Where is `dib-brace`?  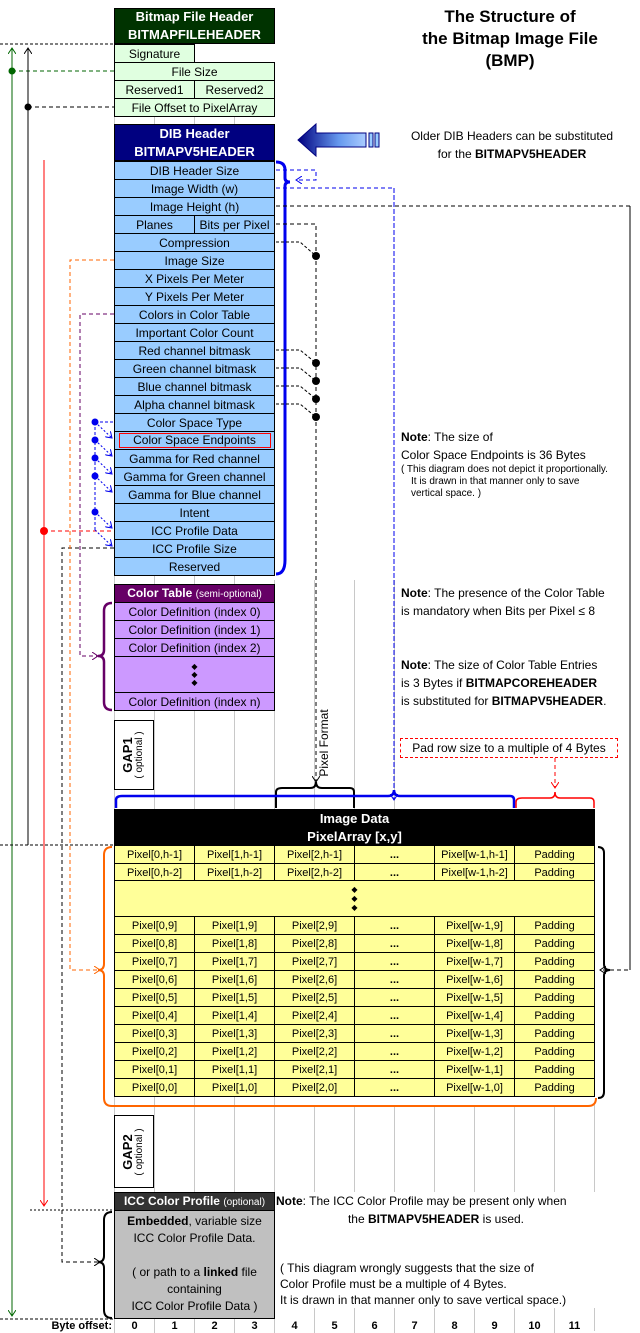 dib-brace is located at coordinates (296, 368).